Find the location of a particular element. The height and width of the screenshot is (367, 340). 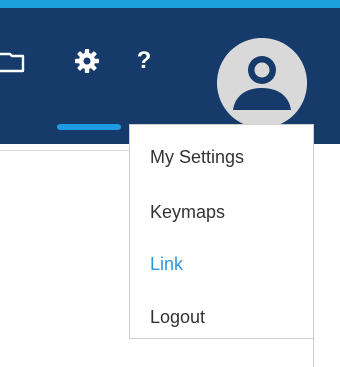

folder-icon is located at coordinates (13, 64).